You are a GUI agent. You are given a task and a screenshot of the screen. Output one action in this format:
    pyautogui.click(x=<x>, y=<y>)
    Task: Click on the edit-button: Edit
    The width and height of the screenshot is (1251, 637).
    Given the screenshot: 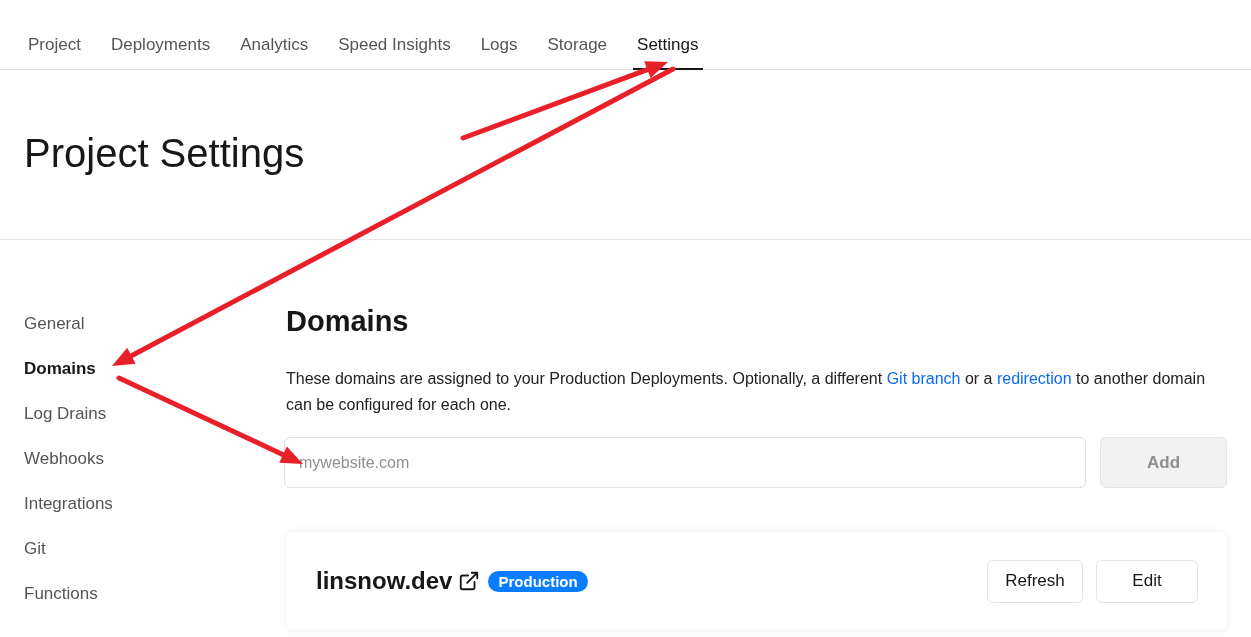 What is the action you would take?
    pyautogui.click(x=1147, y=581)
    